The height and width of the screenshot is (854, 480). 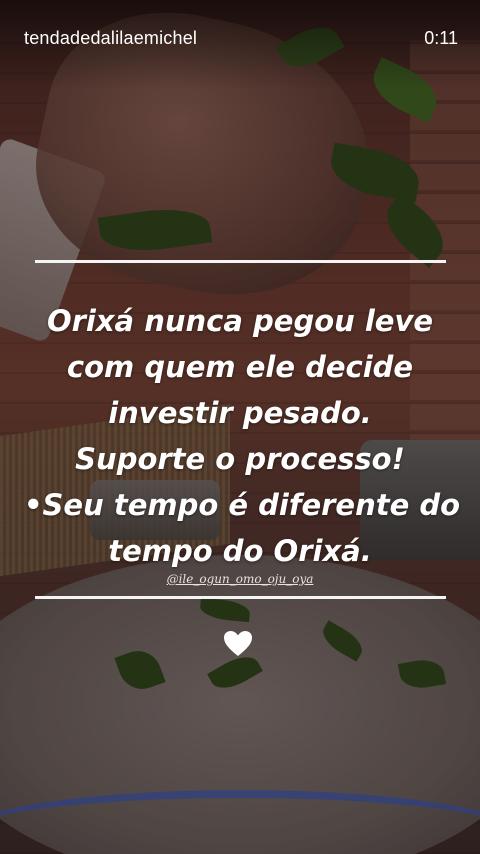 What do you see at coordinates (240, 459) in the screenshot?
I see `quote-line: Suporte o processo!` at bounding box center [240, 459].